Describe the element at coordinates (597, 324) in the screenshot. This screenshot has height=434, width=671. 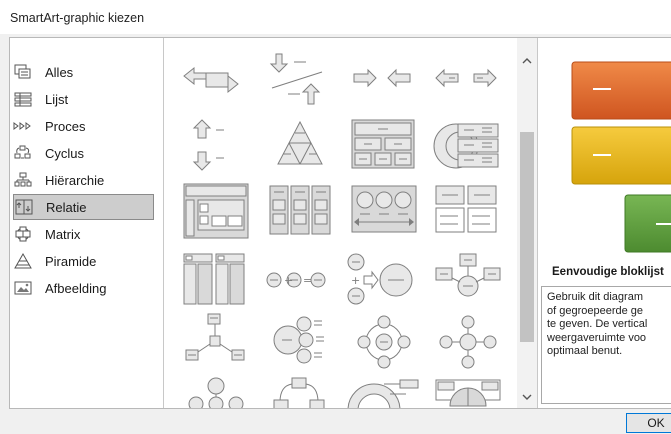
I see `description-line: te geven. De vertical` at that location.